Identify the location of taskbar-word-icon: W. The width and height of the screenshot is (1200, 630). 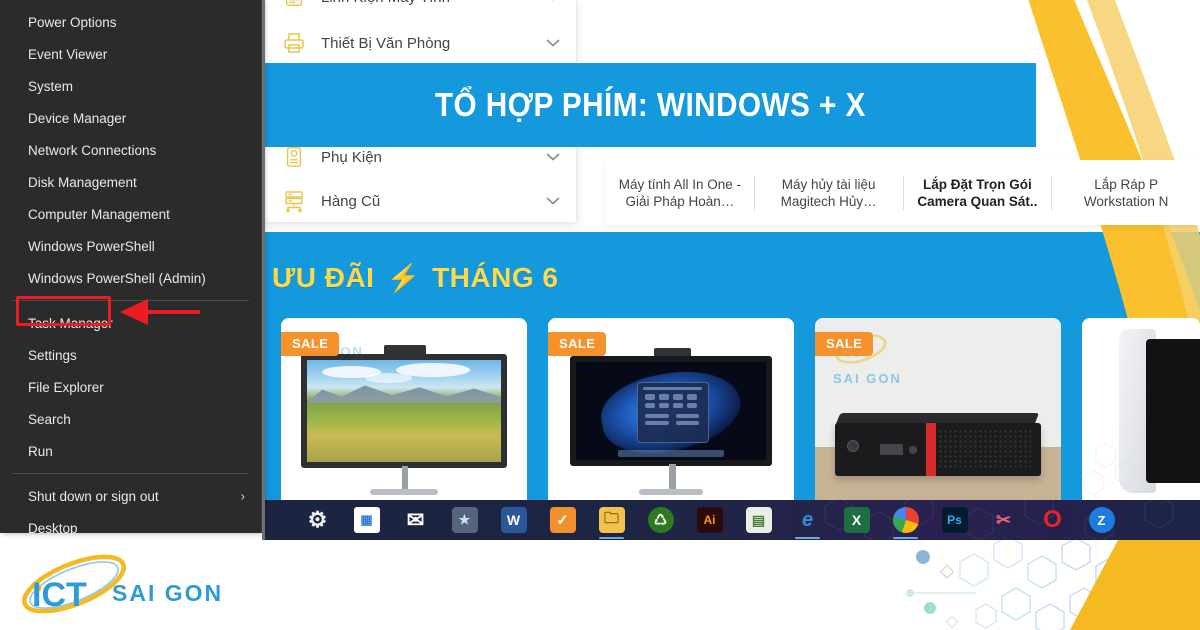
(513, 520).